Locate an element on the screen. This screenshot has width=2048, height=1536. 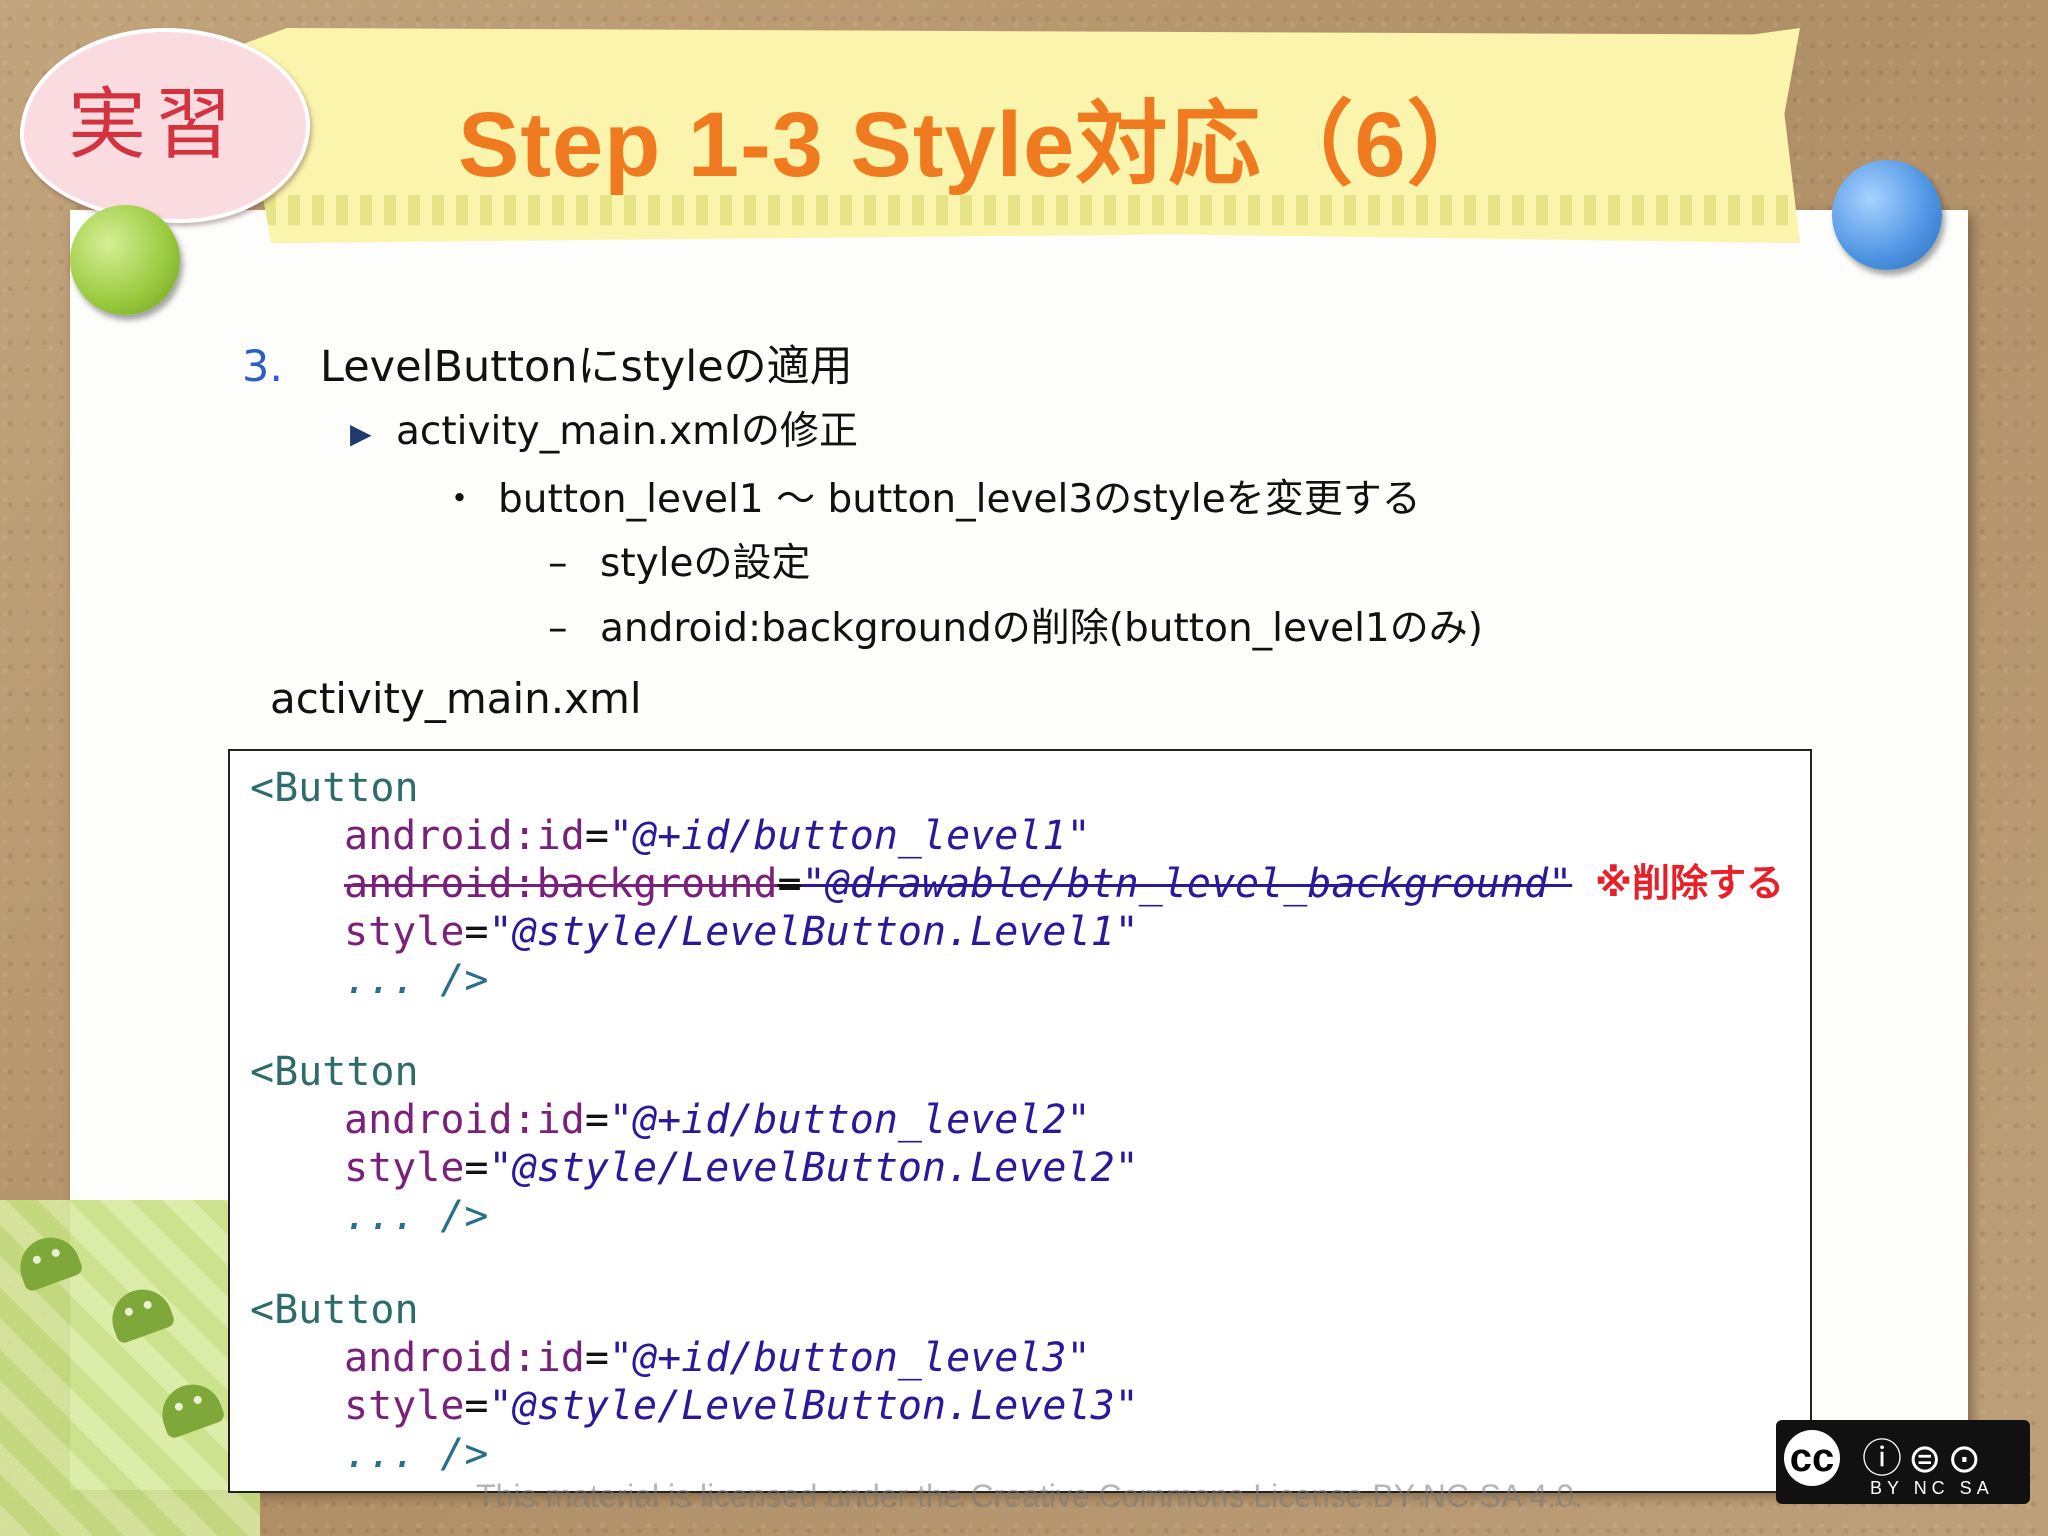
outline-text: button_level1 〜 button_level3のstyleを変更する is located at coordinates (959, 499).